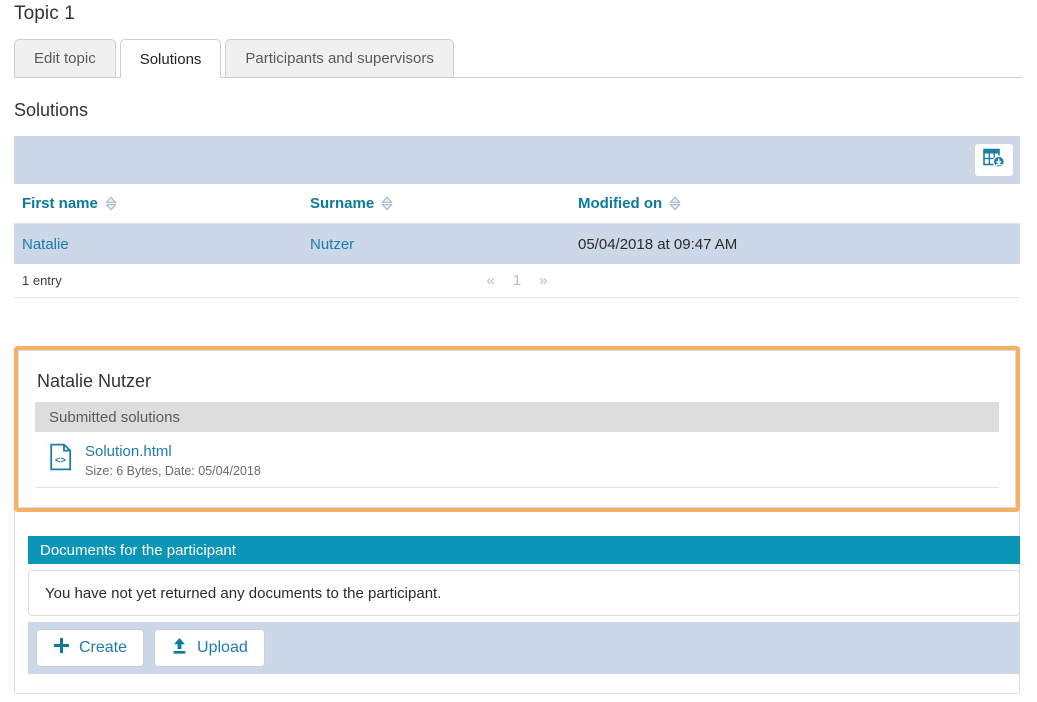 The height and width of the screenshot is (702, 1037). I want to click on create-document-button: Create, so click(90, 648).